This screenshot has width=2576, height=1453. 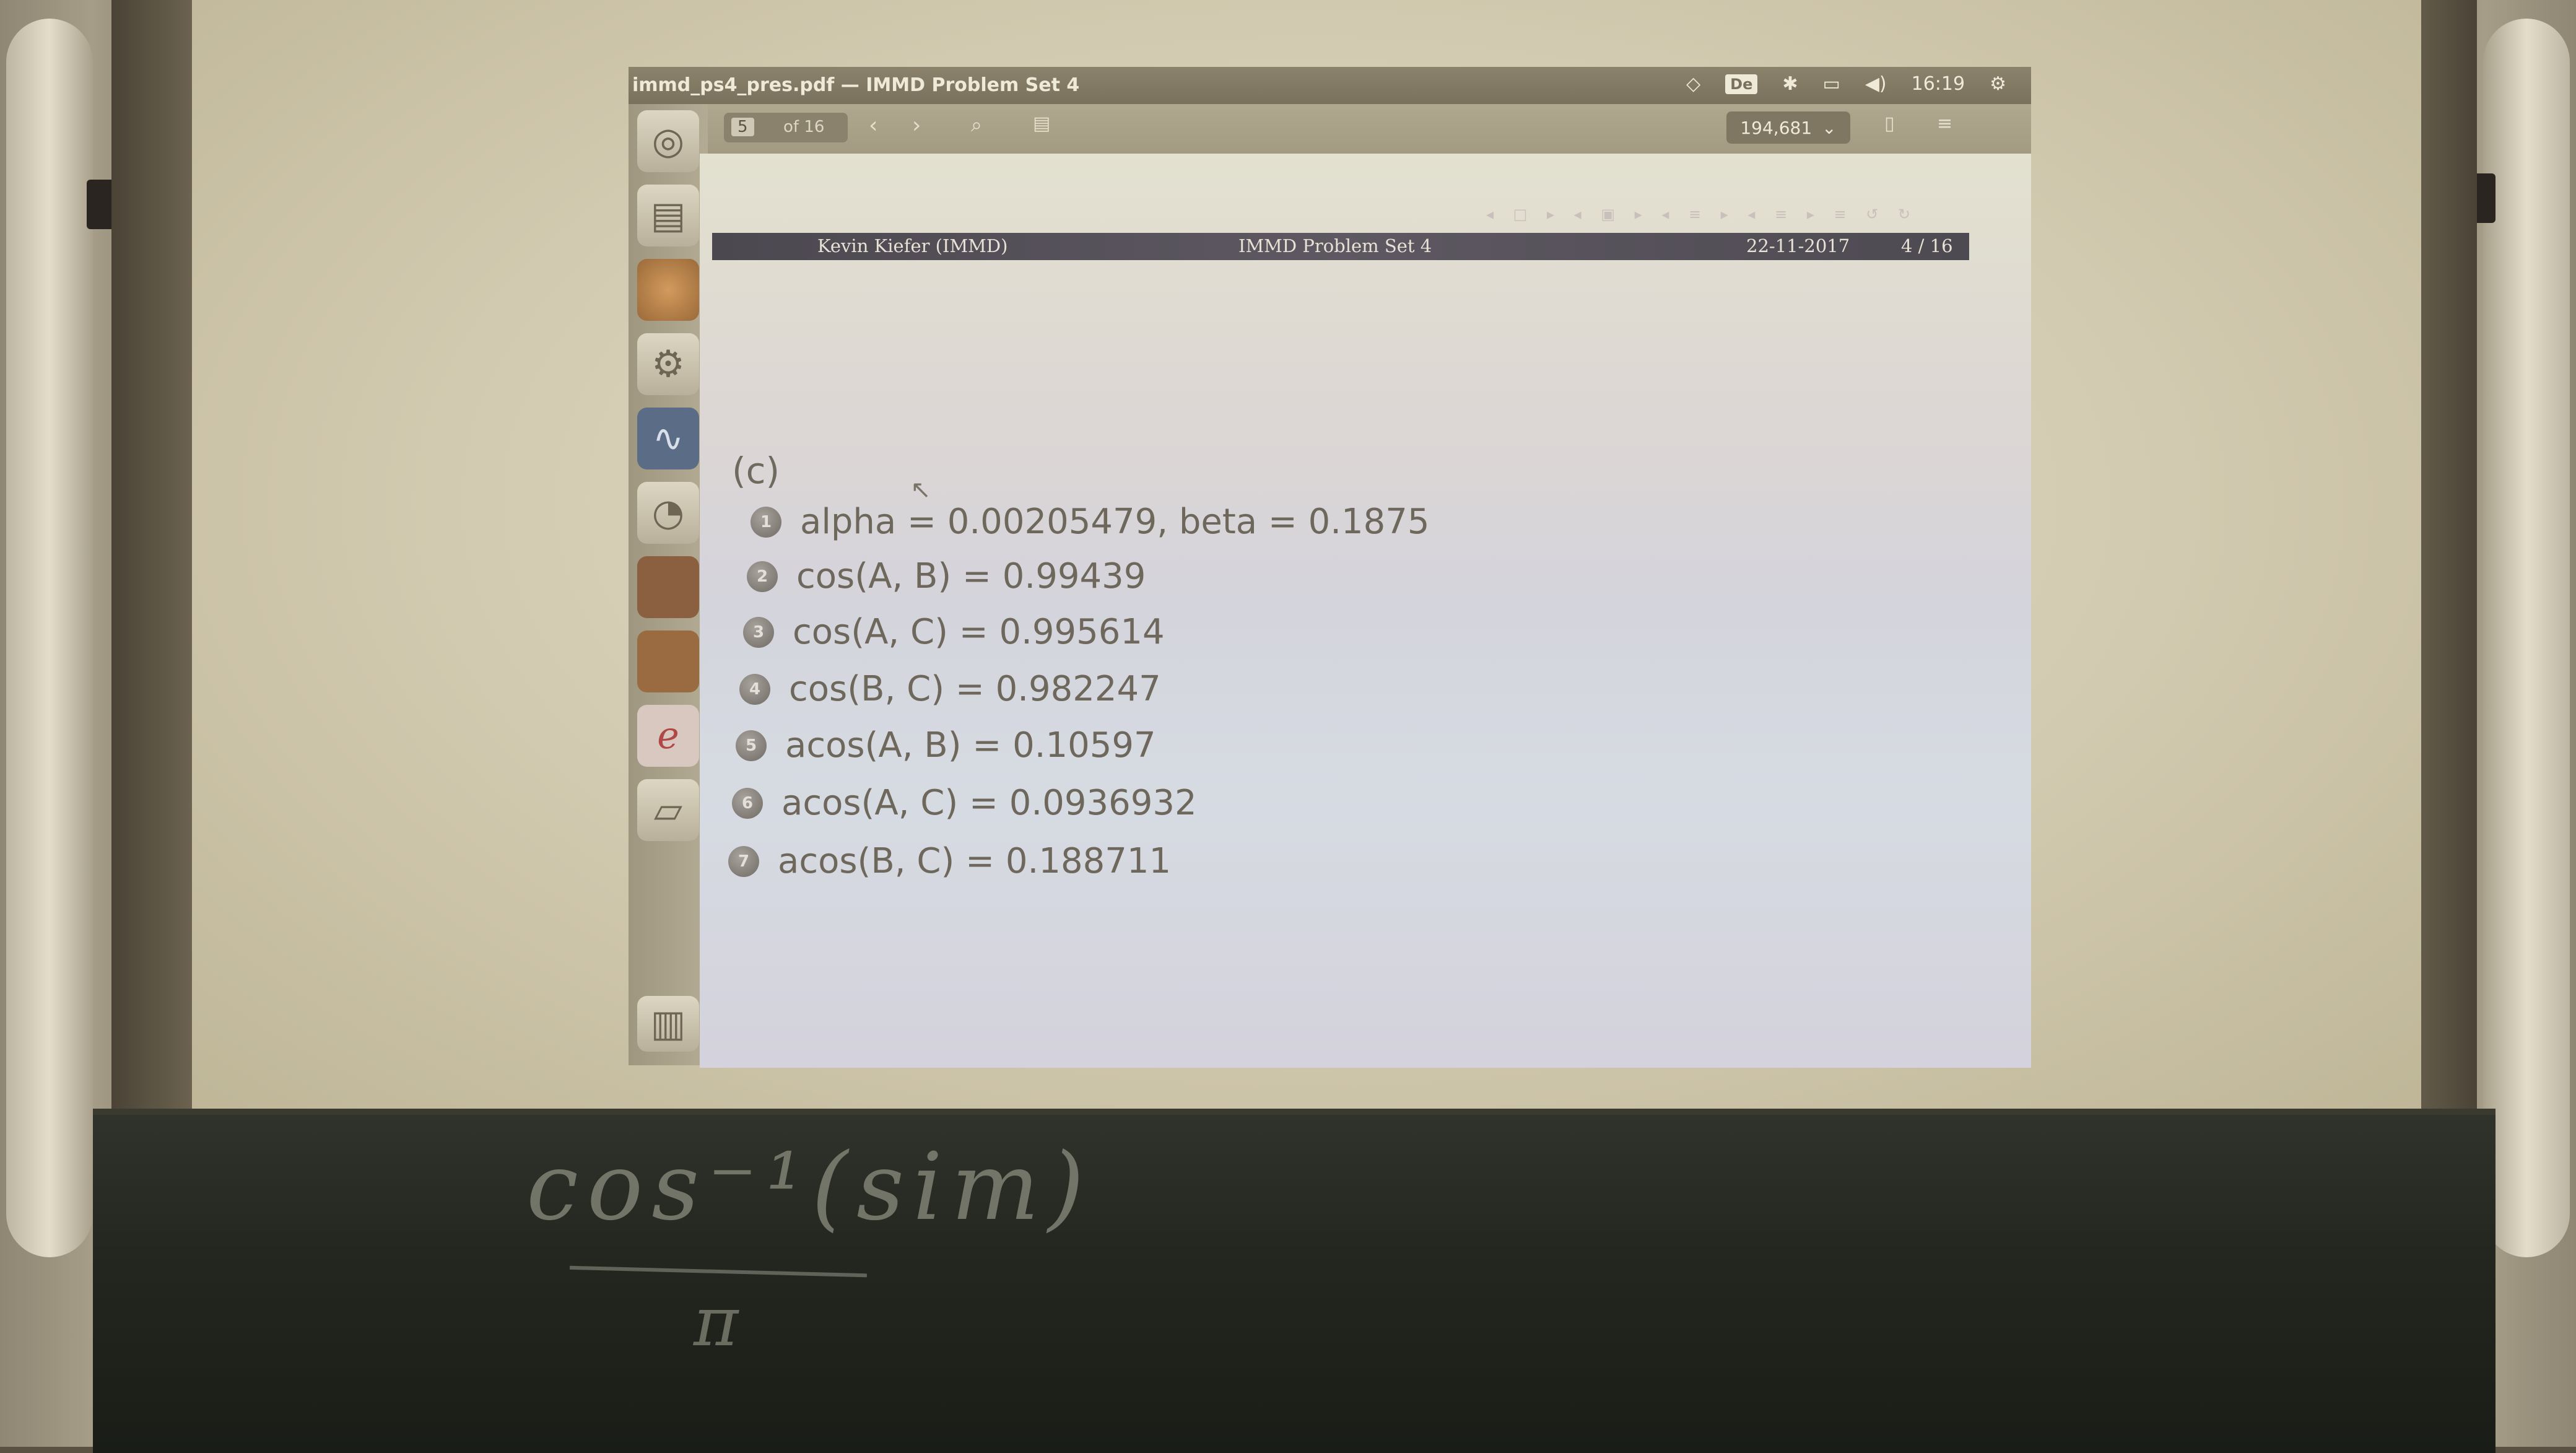 I want to click on volume-icon: ◀), so click(x=1876, y=84).